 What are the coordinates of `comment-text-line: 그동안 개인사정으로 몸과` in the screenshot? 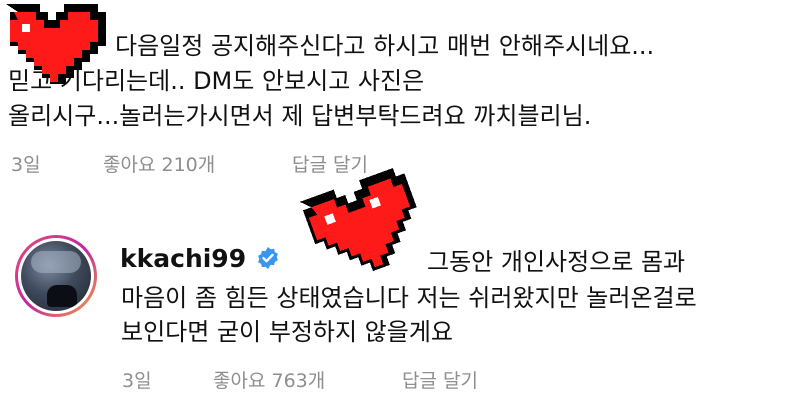 It's located at (556, 262).